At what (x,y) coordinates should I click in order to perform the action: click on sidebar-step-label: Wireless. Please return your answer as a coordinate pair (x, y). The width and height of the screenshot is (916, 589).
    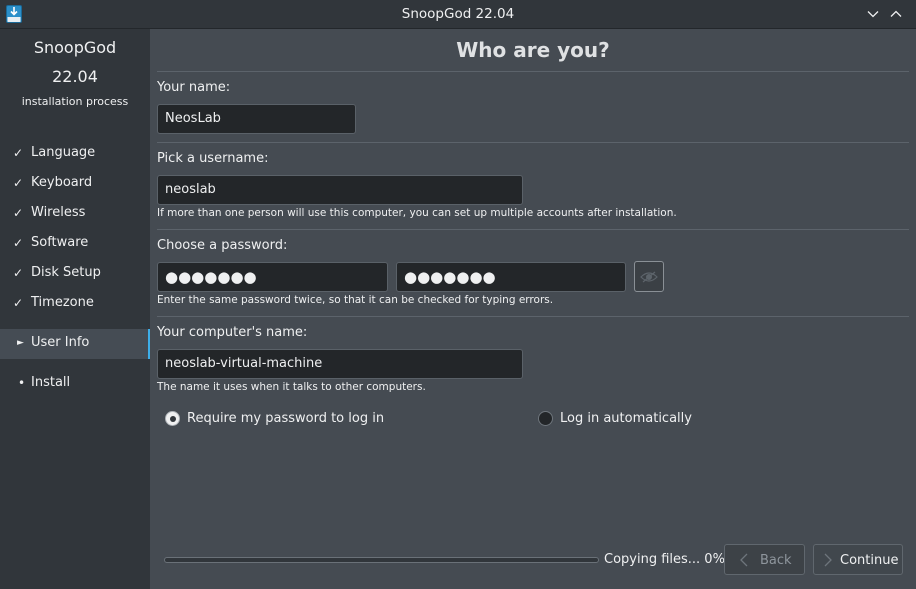
    Looking at the image, I should click on (58, 212).